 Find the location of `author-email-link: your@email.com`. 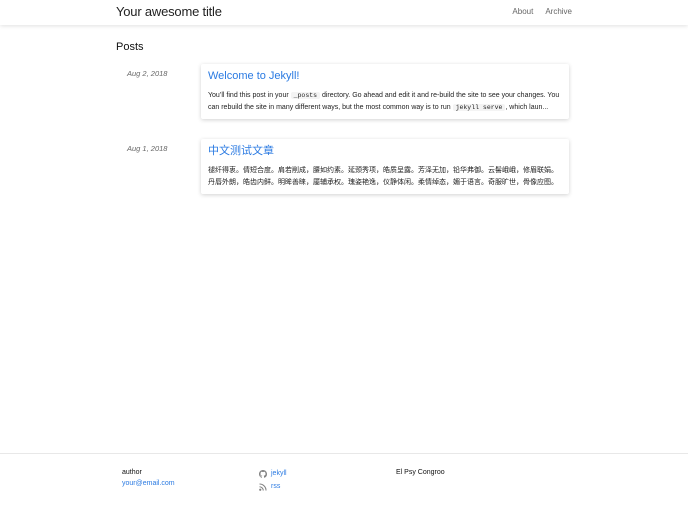

author-email-link: your@email.com is located at coordinates (148, 483).